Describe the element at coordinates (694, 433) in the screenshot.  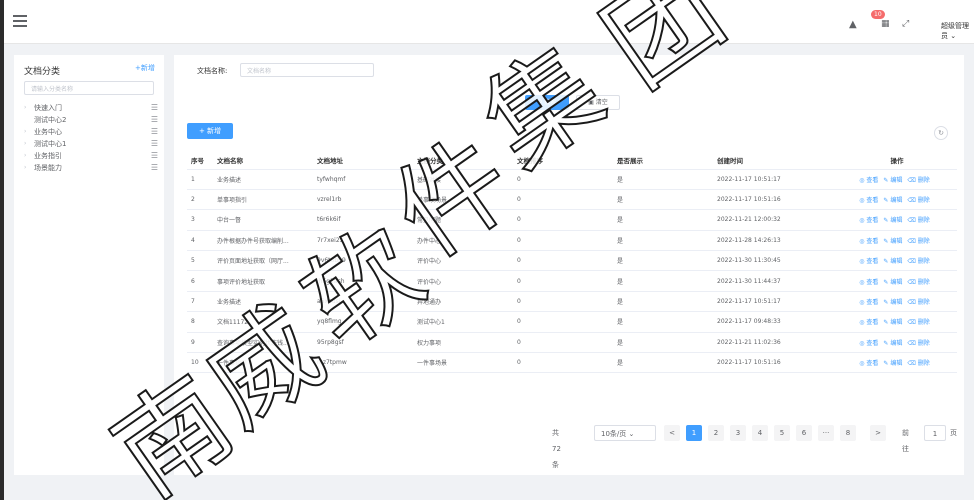
I see `page-button: 1` at that location.